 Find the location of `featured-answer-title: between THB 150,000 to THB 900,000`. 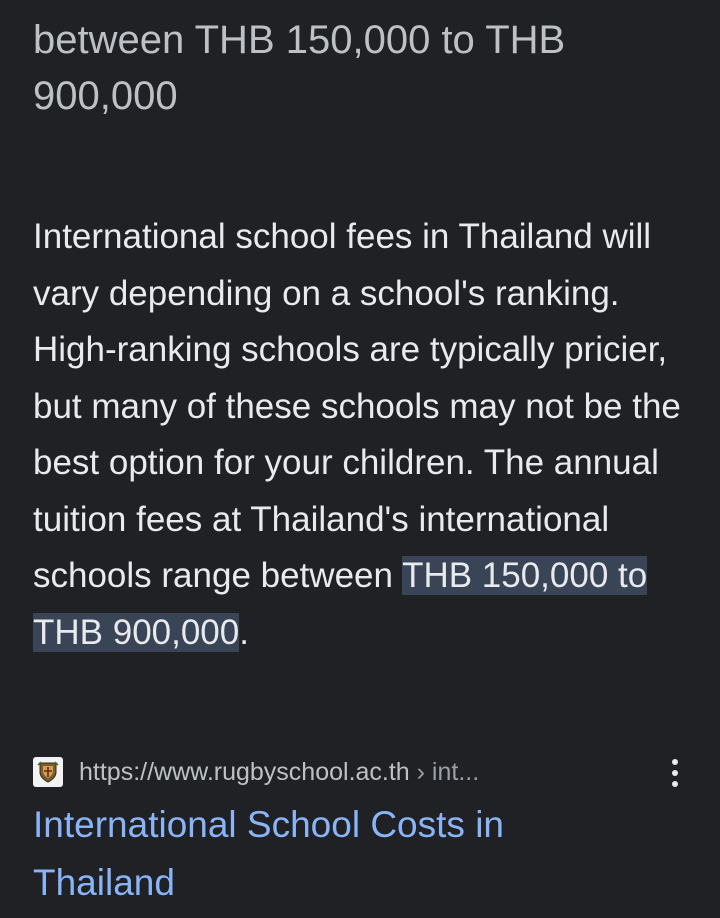

featured-answer-title: between THB 150,000 to THB 900,000 is located at coordinates (299, 68).